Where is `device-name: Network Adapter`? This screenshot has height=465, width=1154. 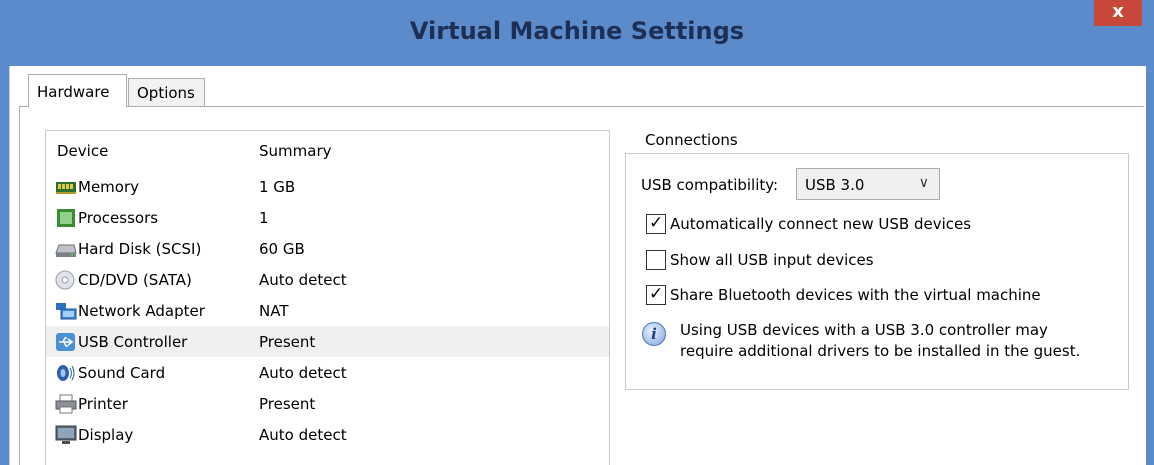
device-name: Network Adapter is located at coordinates (141, 310).